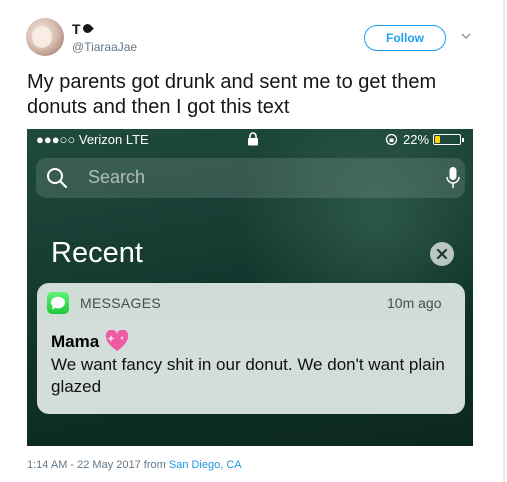  What do you see at coordinates (448, 139) in the screenshot?
I see `battery-icon` at bounding box center [448, 139].